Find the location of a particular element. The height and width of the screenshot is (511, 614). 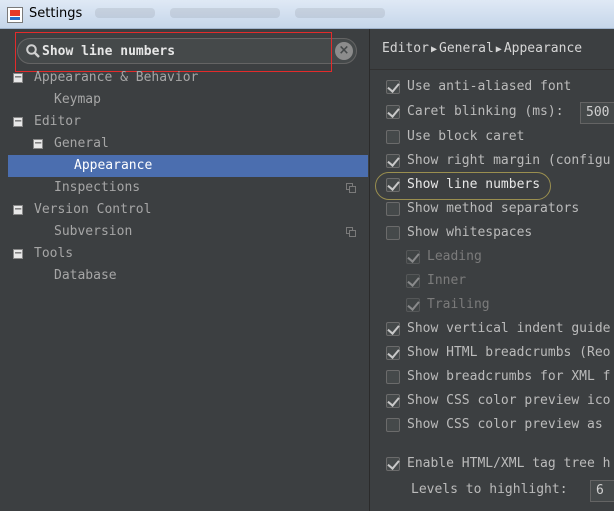

option-label: Trailing is located at coordinates (458, 304).